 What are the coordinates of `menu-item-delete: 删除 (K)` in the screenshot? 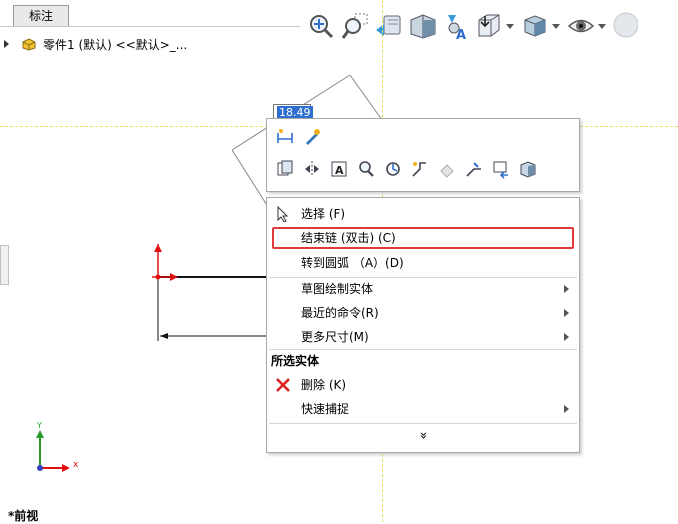 It's located at (423, 385).